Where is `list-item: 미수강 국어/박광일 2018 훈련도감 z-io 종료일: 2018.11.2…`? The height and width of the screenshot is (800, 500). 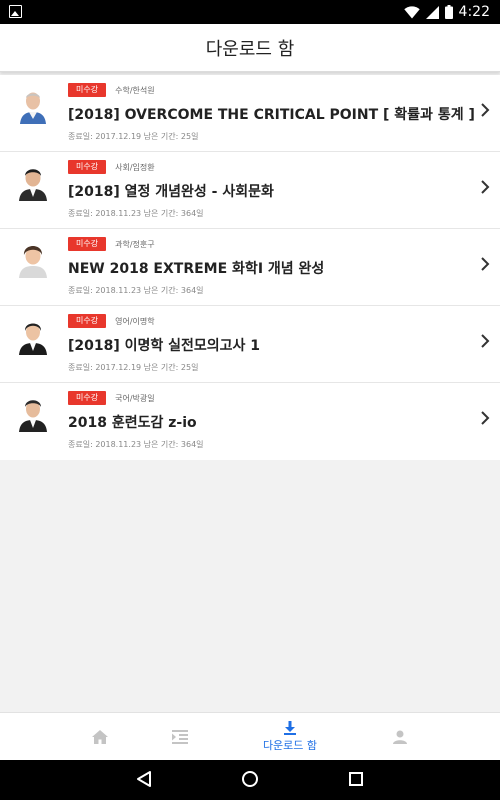
list-item: 미수강 국어/박광일 2018 훈련도감 z-io 종료일: 2018.11.2… is located at coordinates (250, 421).